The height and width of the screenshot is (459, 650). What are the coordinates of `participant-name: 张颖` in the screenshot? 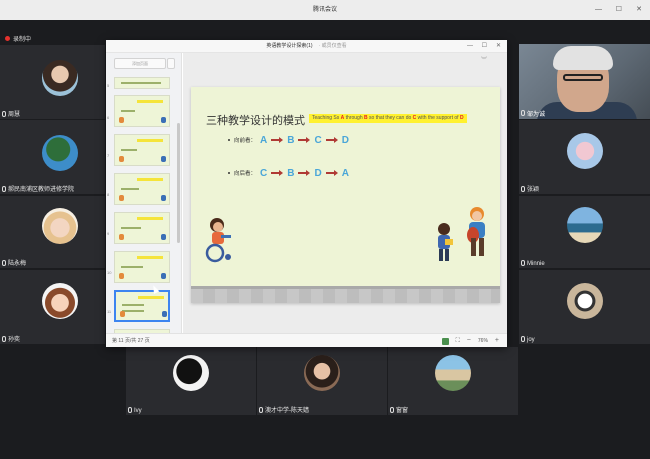 It's located at (533, 190).